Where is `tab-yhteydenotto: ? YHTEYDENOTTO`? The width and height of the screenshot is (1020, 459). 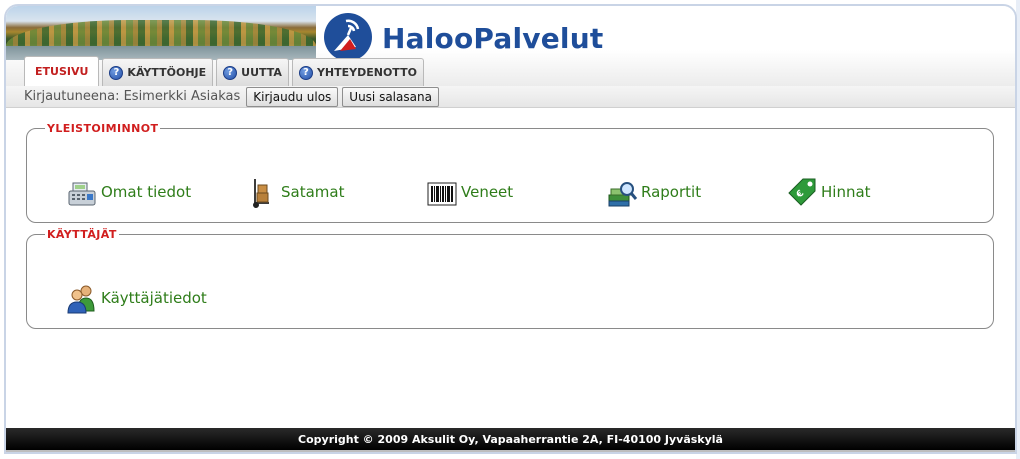
tab-yhteydenotto: ? YHTEYDENOTTO is located at coordinates (357, 72).